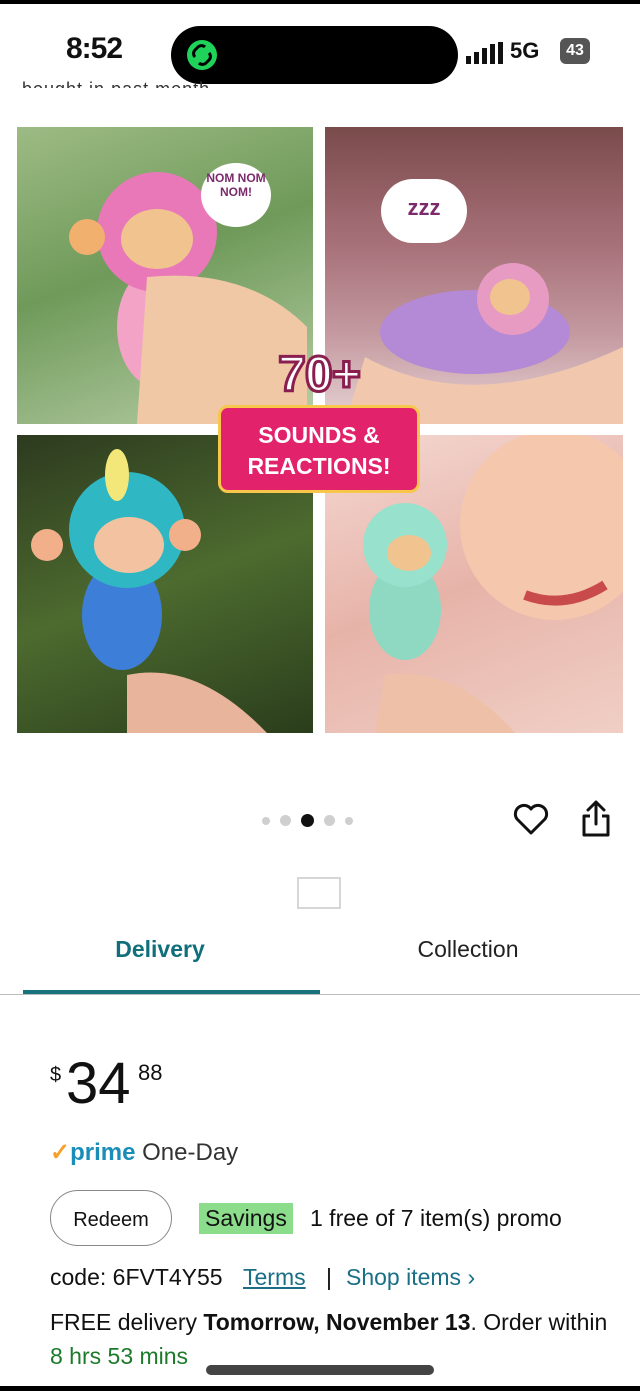  What do you see at coordinates (484, 53) in the screenshot?
I see `signal-icon` at bounding box center [484, 53].